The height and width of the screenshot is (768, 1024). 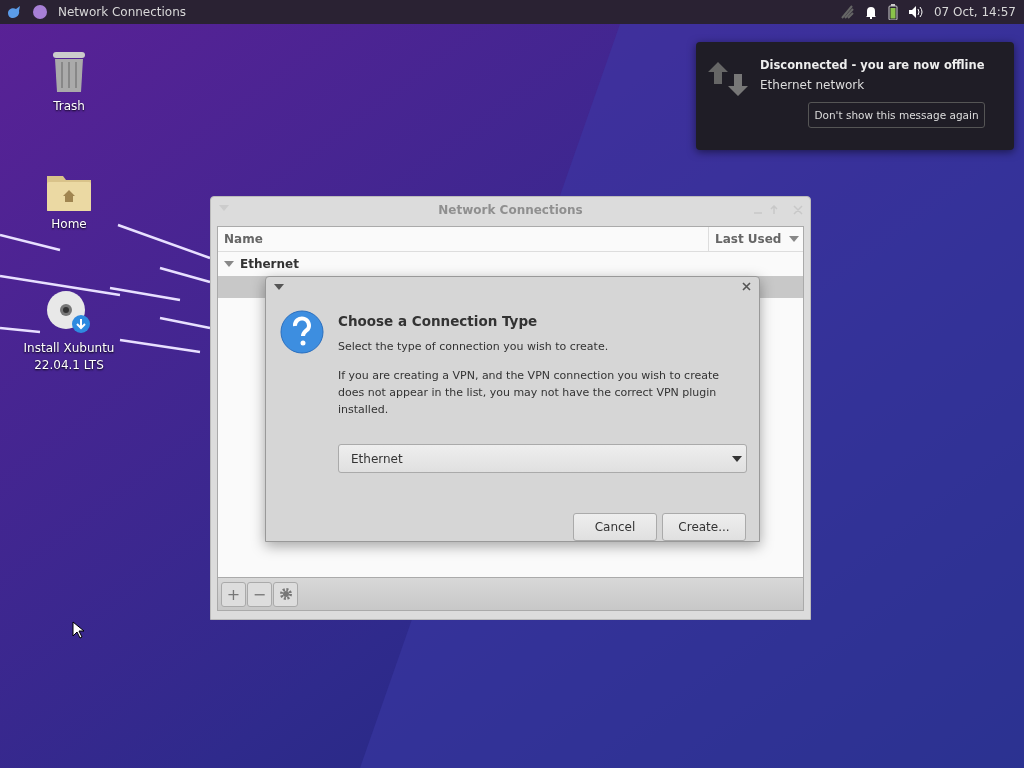 What do you see at coordinates (69, 357) in the screenshot?
I see `desktop-icon-label: Install Xubuntu 22.04.1 LTS` at bounding box center [69, 357].